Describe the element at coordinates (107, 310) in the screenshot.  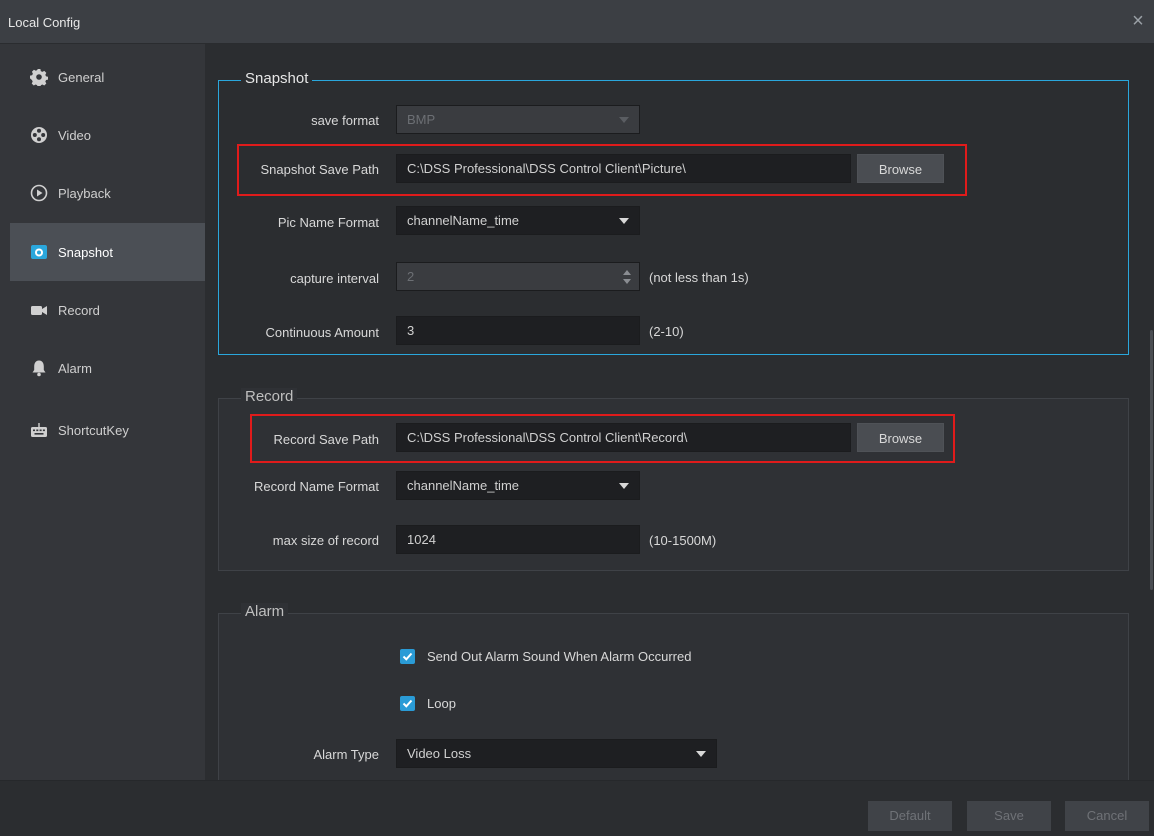
I see `sidebar-item-record: Record` at that location.